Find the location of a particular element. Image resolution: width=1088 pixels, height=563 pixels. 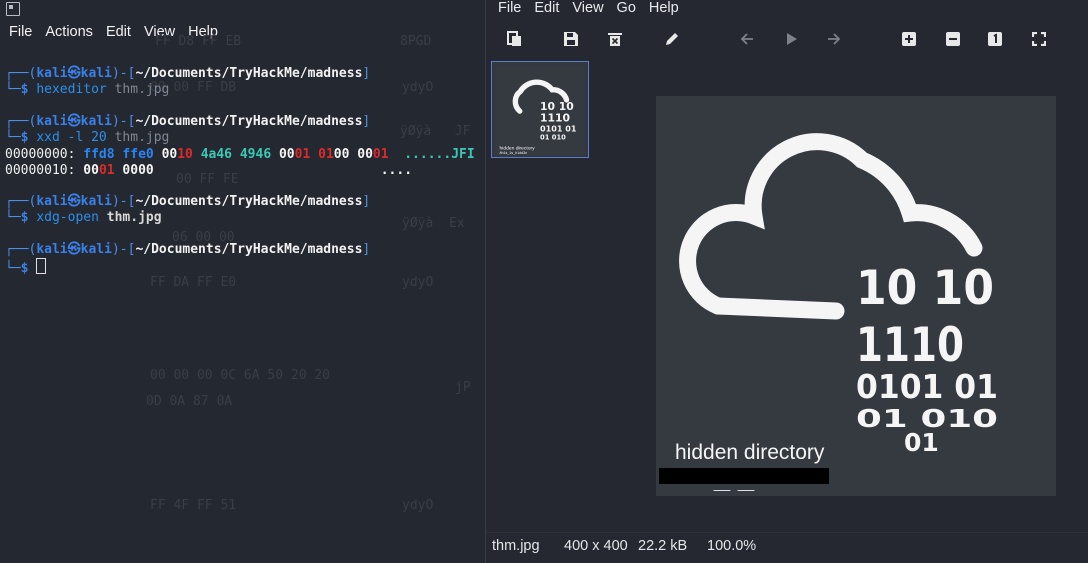

viewer-menu-view: View is located at coordinates (587, 9).